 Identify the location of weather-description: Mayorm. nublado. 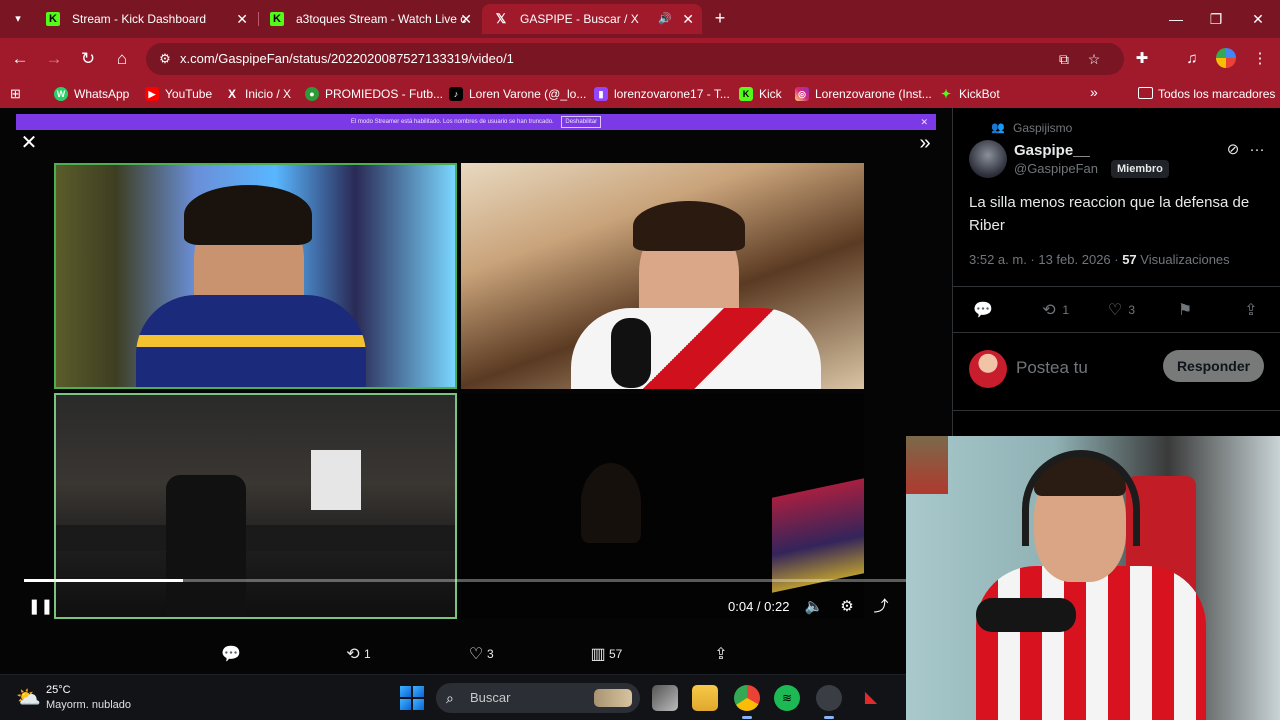
(88, 705).